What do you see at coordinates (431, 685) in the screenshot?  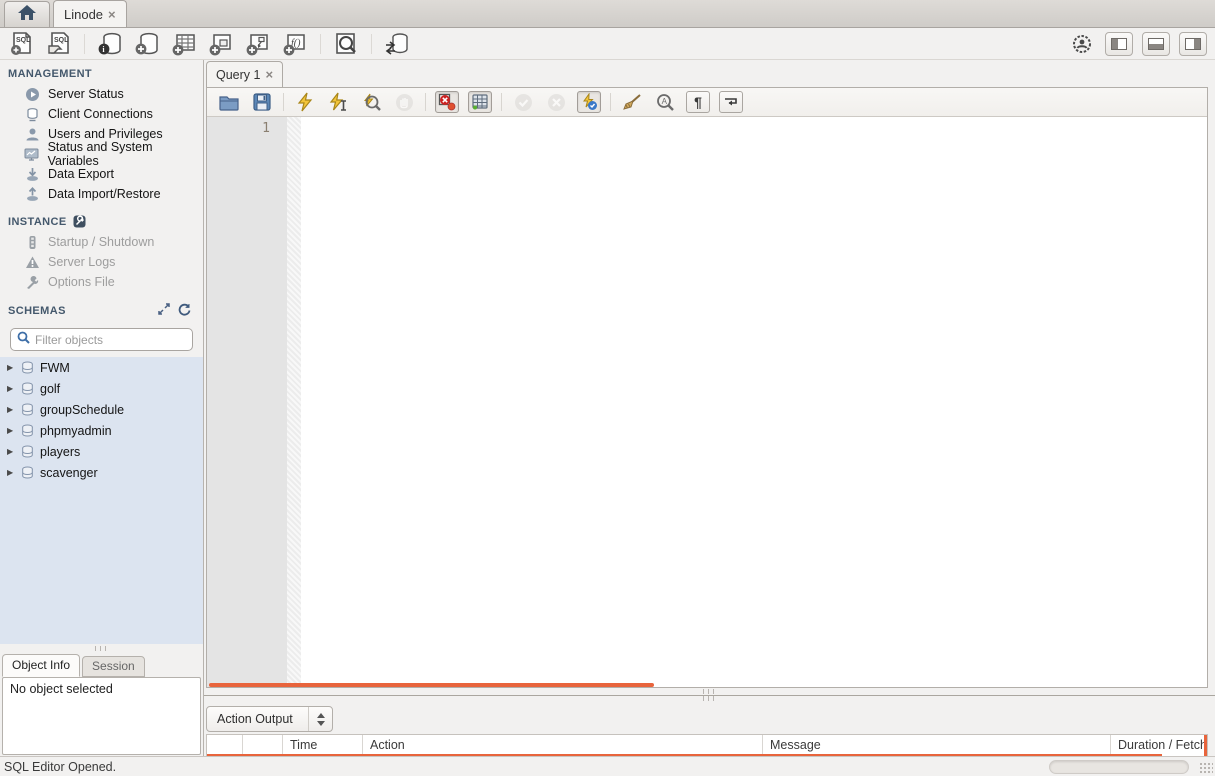 I see `editor-horizontal-scrollbar` at bounding box center [431, 685].